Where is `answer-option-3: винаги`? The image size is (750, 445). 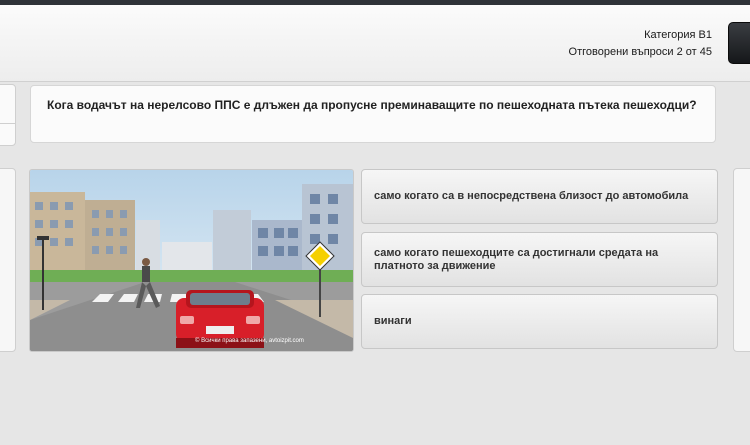 answer-option-3: винаги is located at coordinates (539, 321).